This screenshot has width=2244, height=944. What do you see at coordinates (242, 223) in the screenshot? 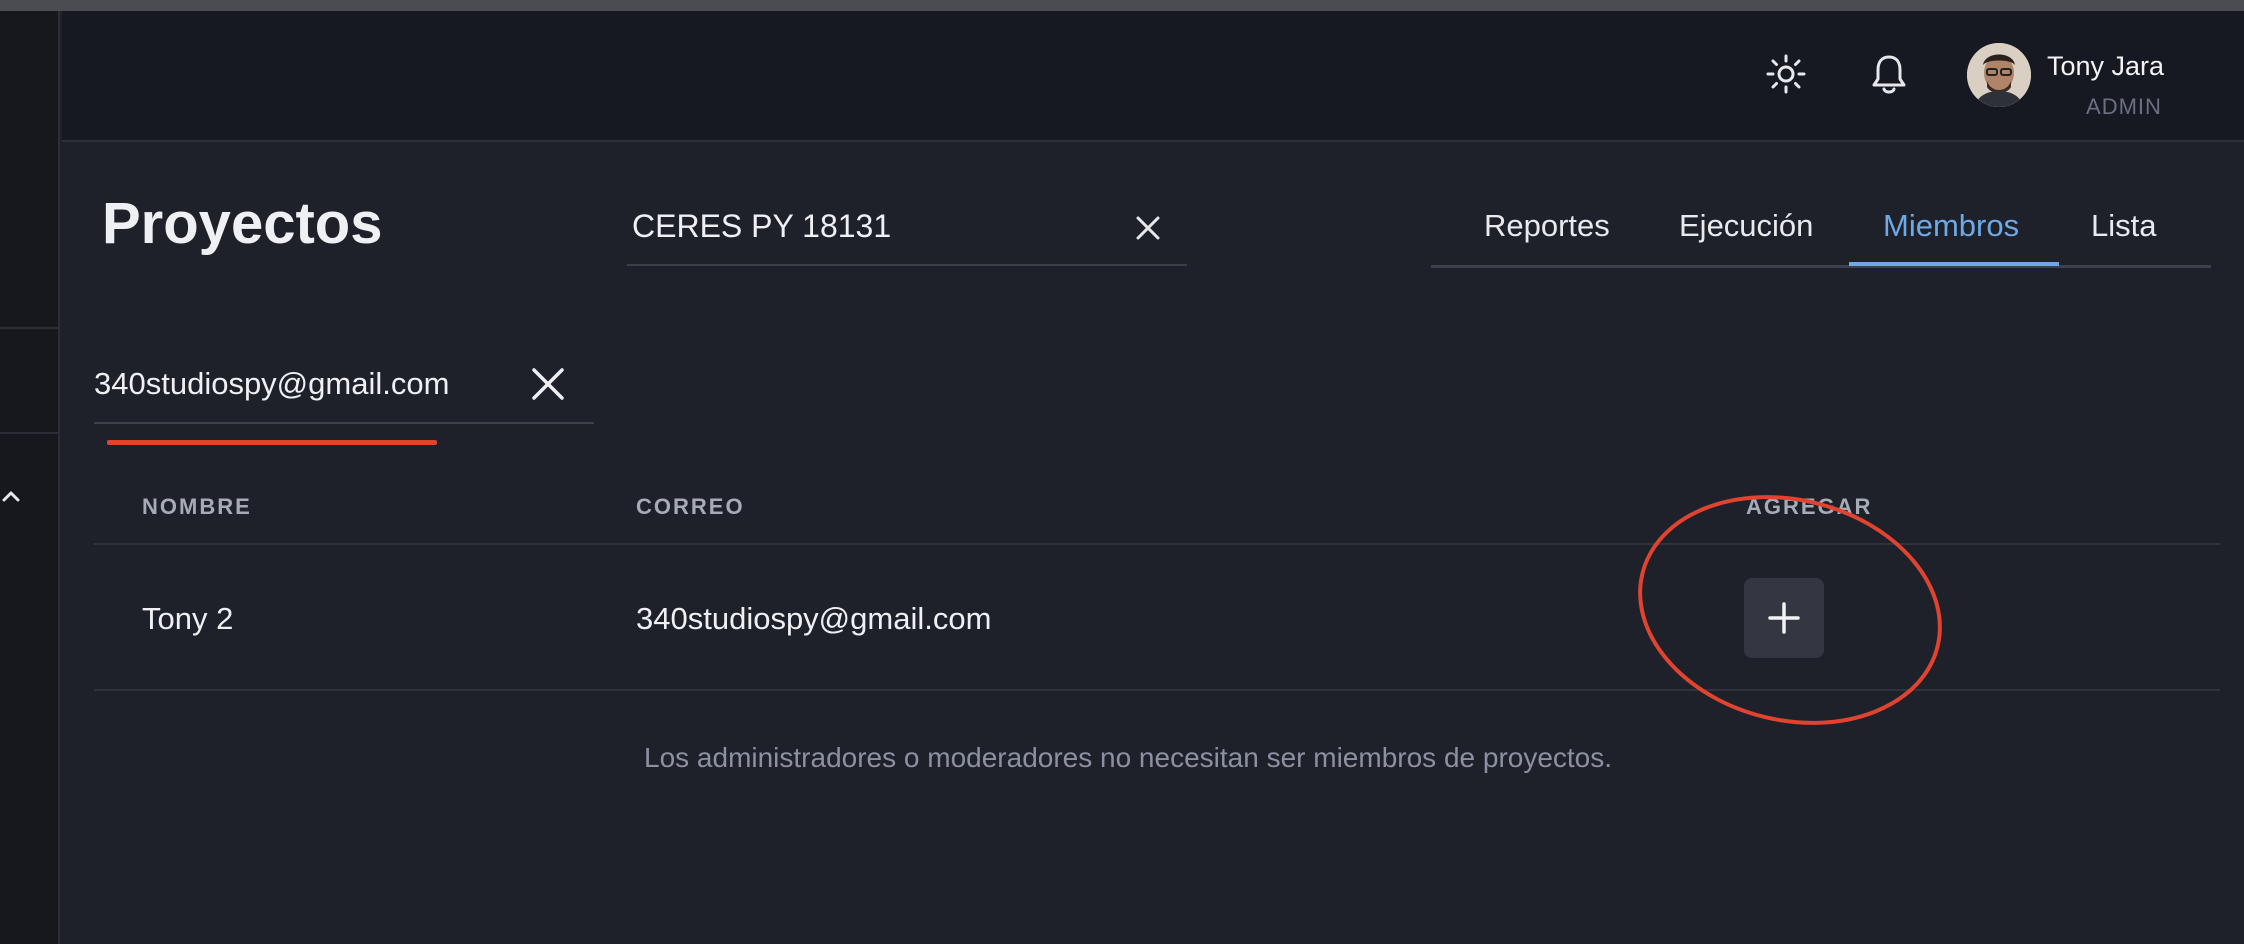
I see `page-title: Proyectos` at bounding box center [242, 223].